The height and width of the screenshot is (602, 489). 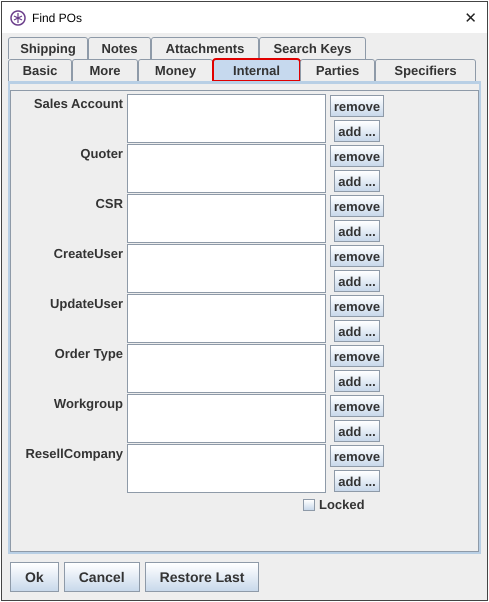 I want to click on tab: Shipping, so click(x=48, y=48).